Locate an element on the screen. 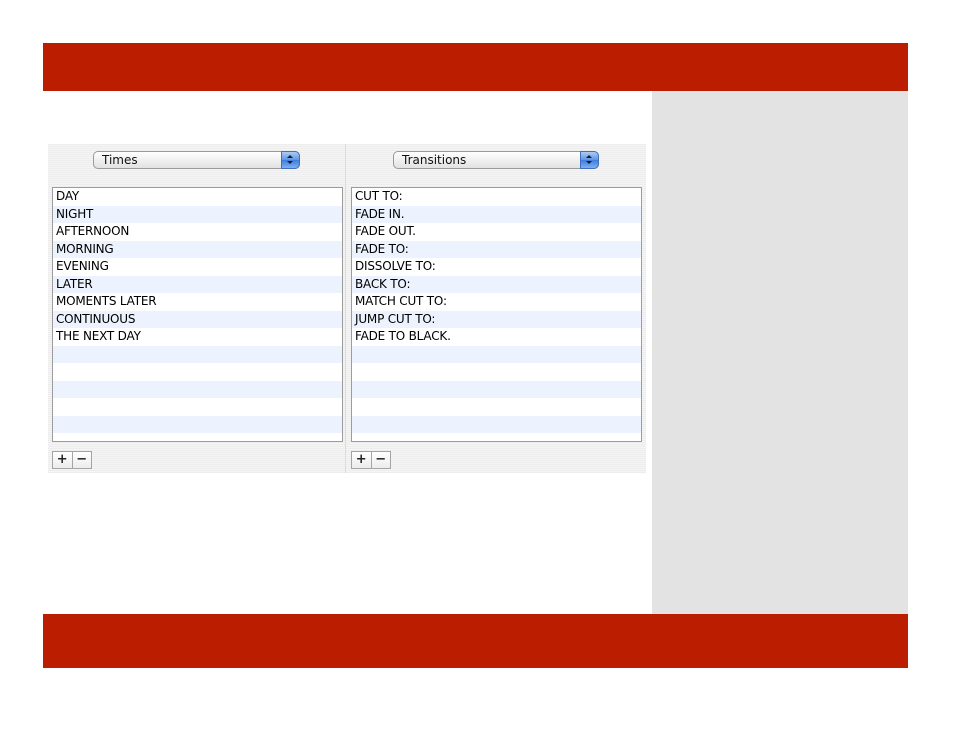 The width and height of the screenshot is (954, 737). list-item: JUMP CUT TO: is located at coordinates (496, 319).